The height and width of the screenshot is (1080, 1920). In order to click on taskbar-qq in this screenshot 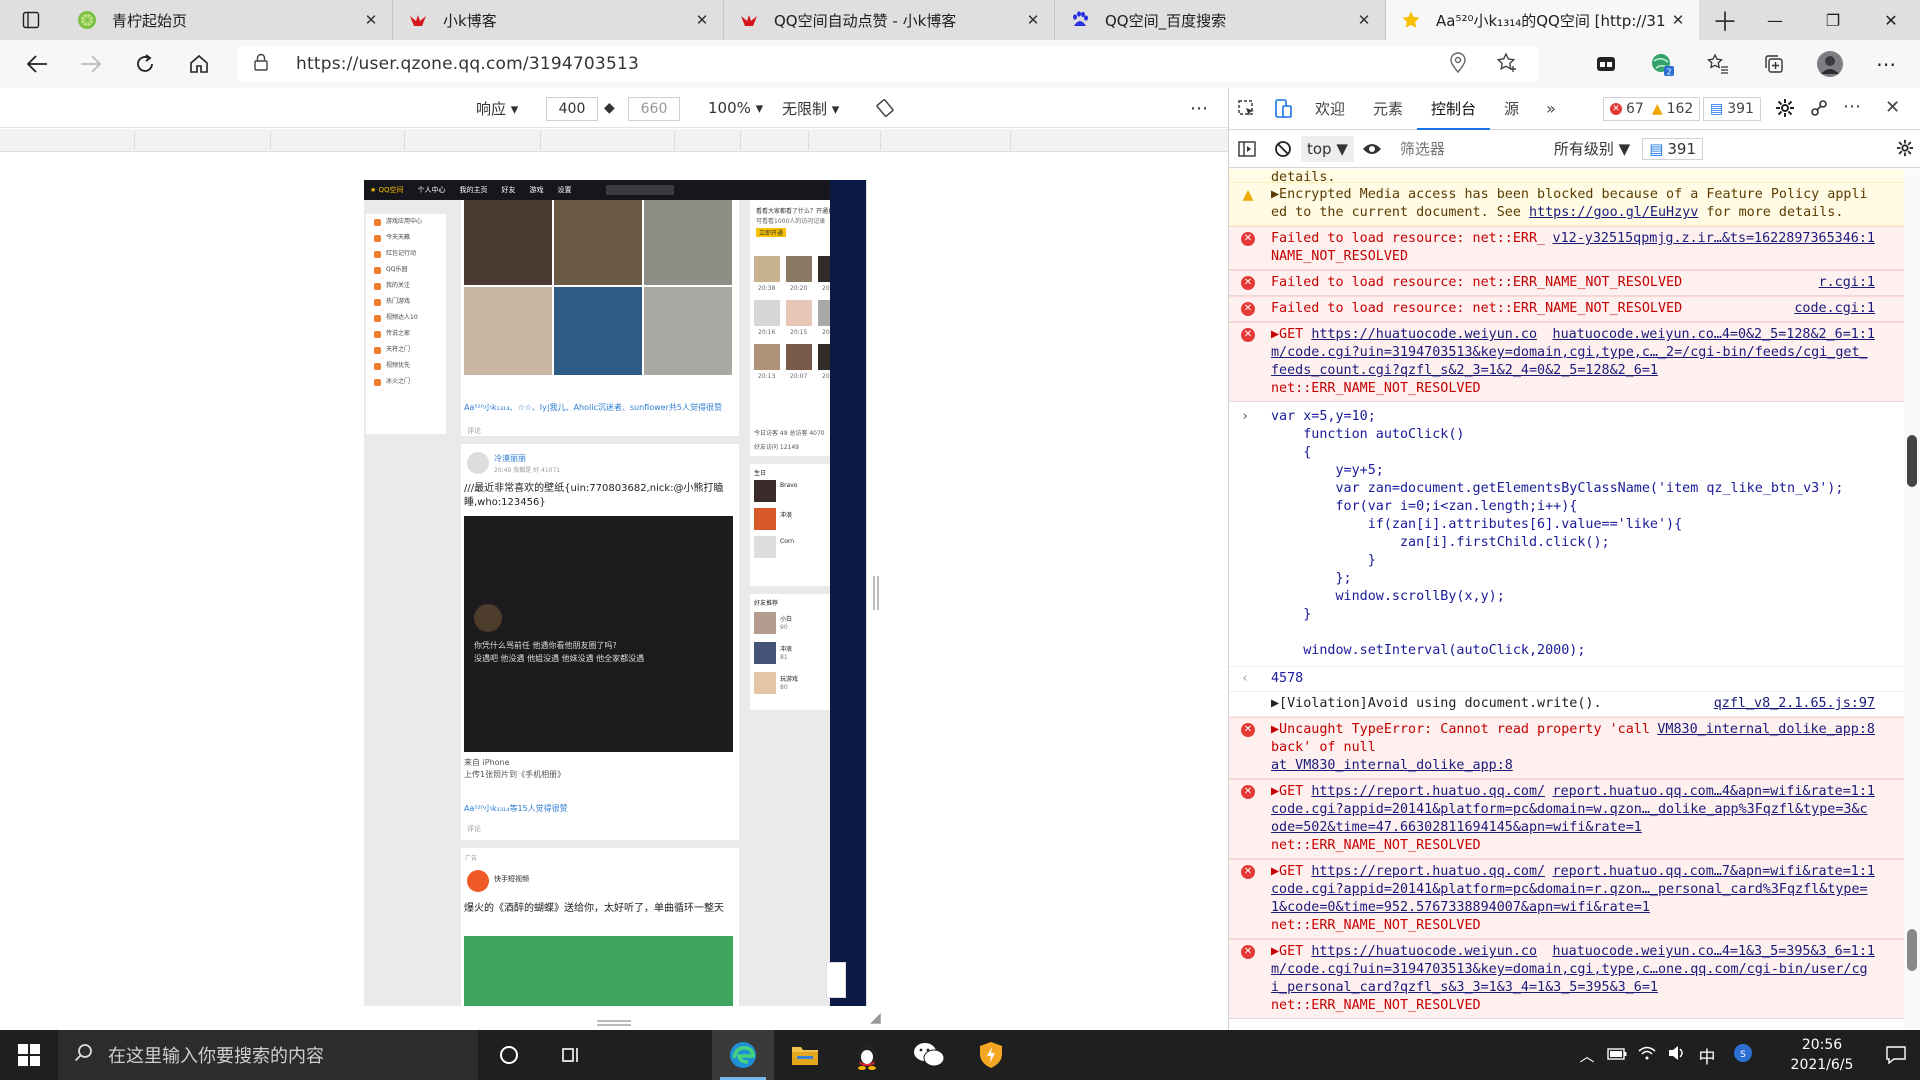, I will do `click(867, 1055)`.